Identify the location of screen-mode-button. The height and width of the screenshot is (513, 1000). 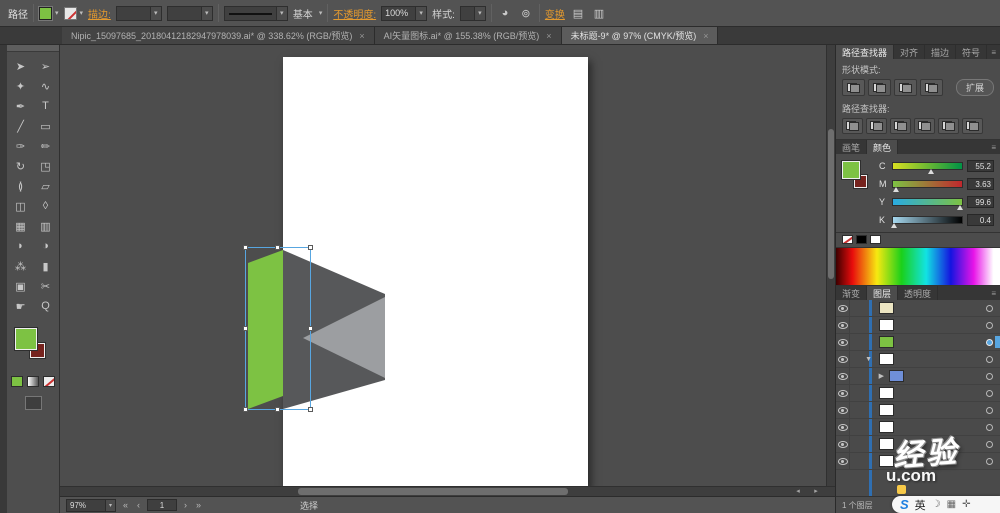
(33, 403).